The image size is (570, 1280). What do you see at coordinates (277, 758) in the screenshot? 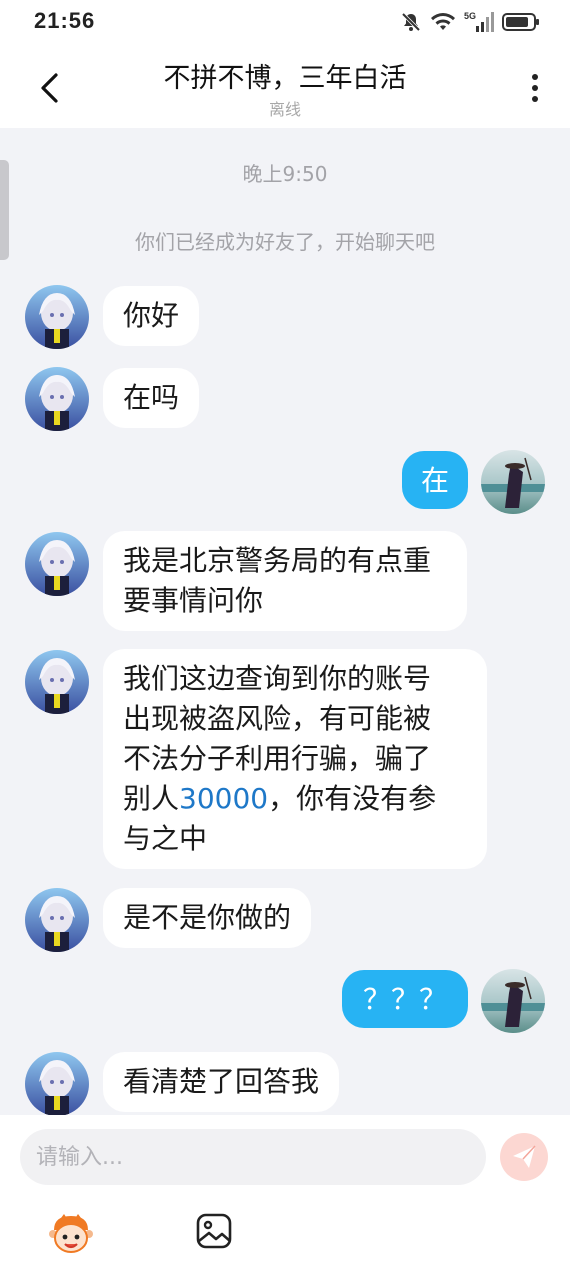
I see `message-line: 不法分子利用行骗，骗了` at bounding box center [277, 758].